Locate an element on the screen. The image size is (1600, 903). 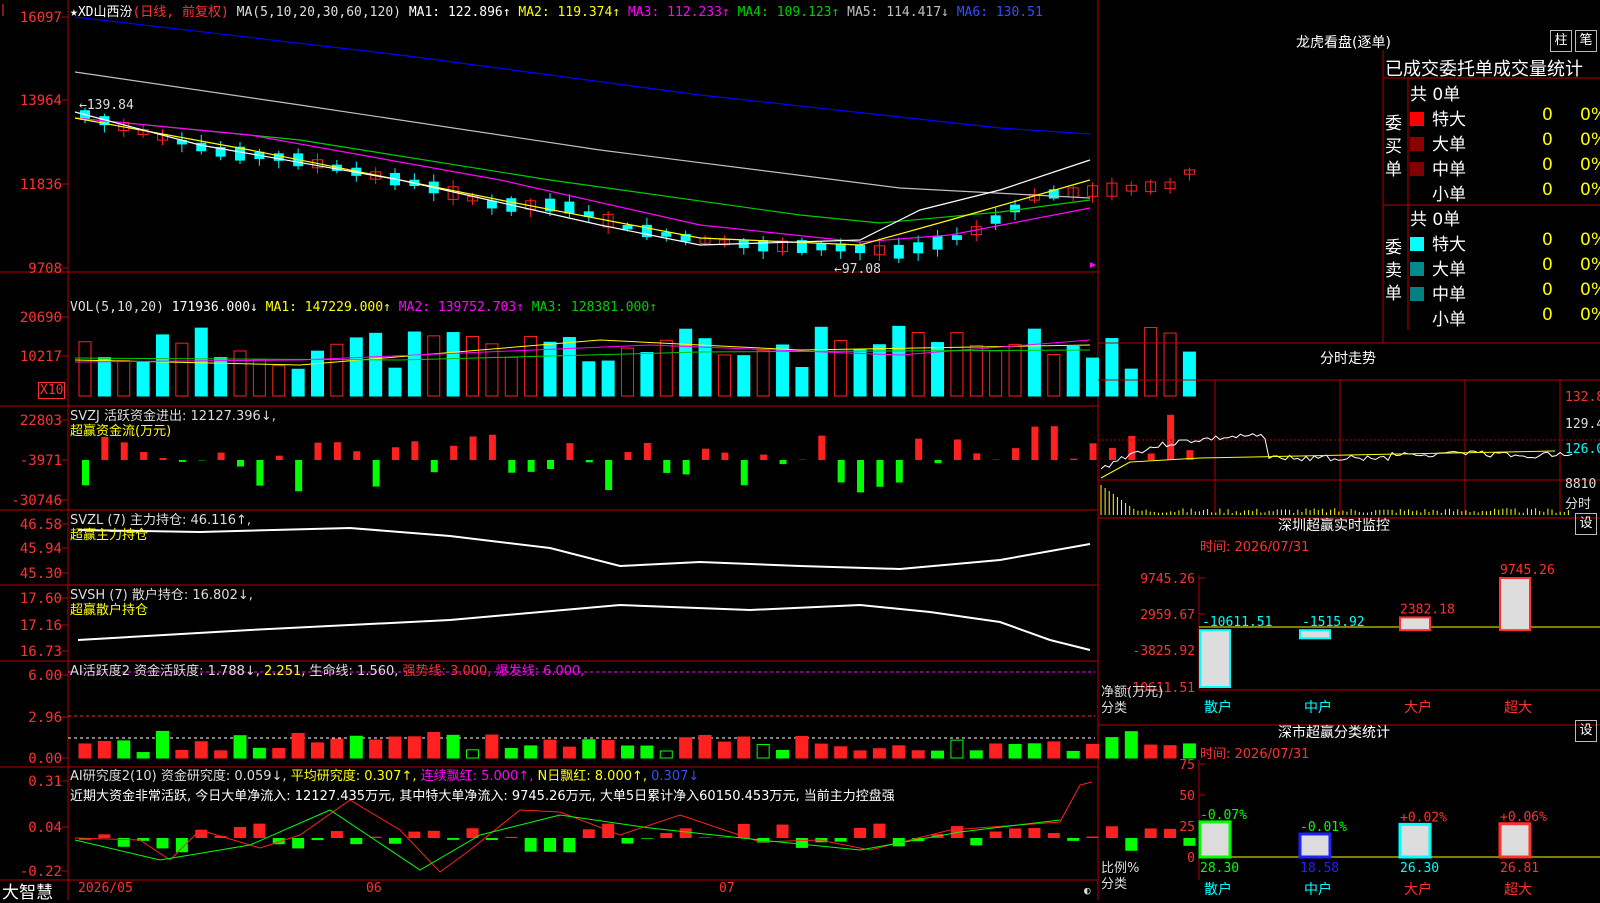
sell-row: 中单00% is located at coordinates (1505, 292).